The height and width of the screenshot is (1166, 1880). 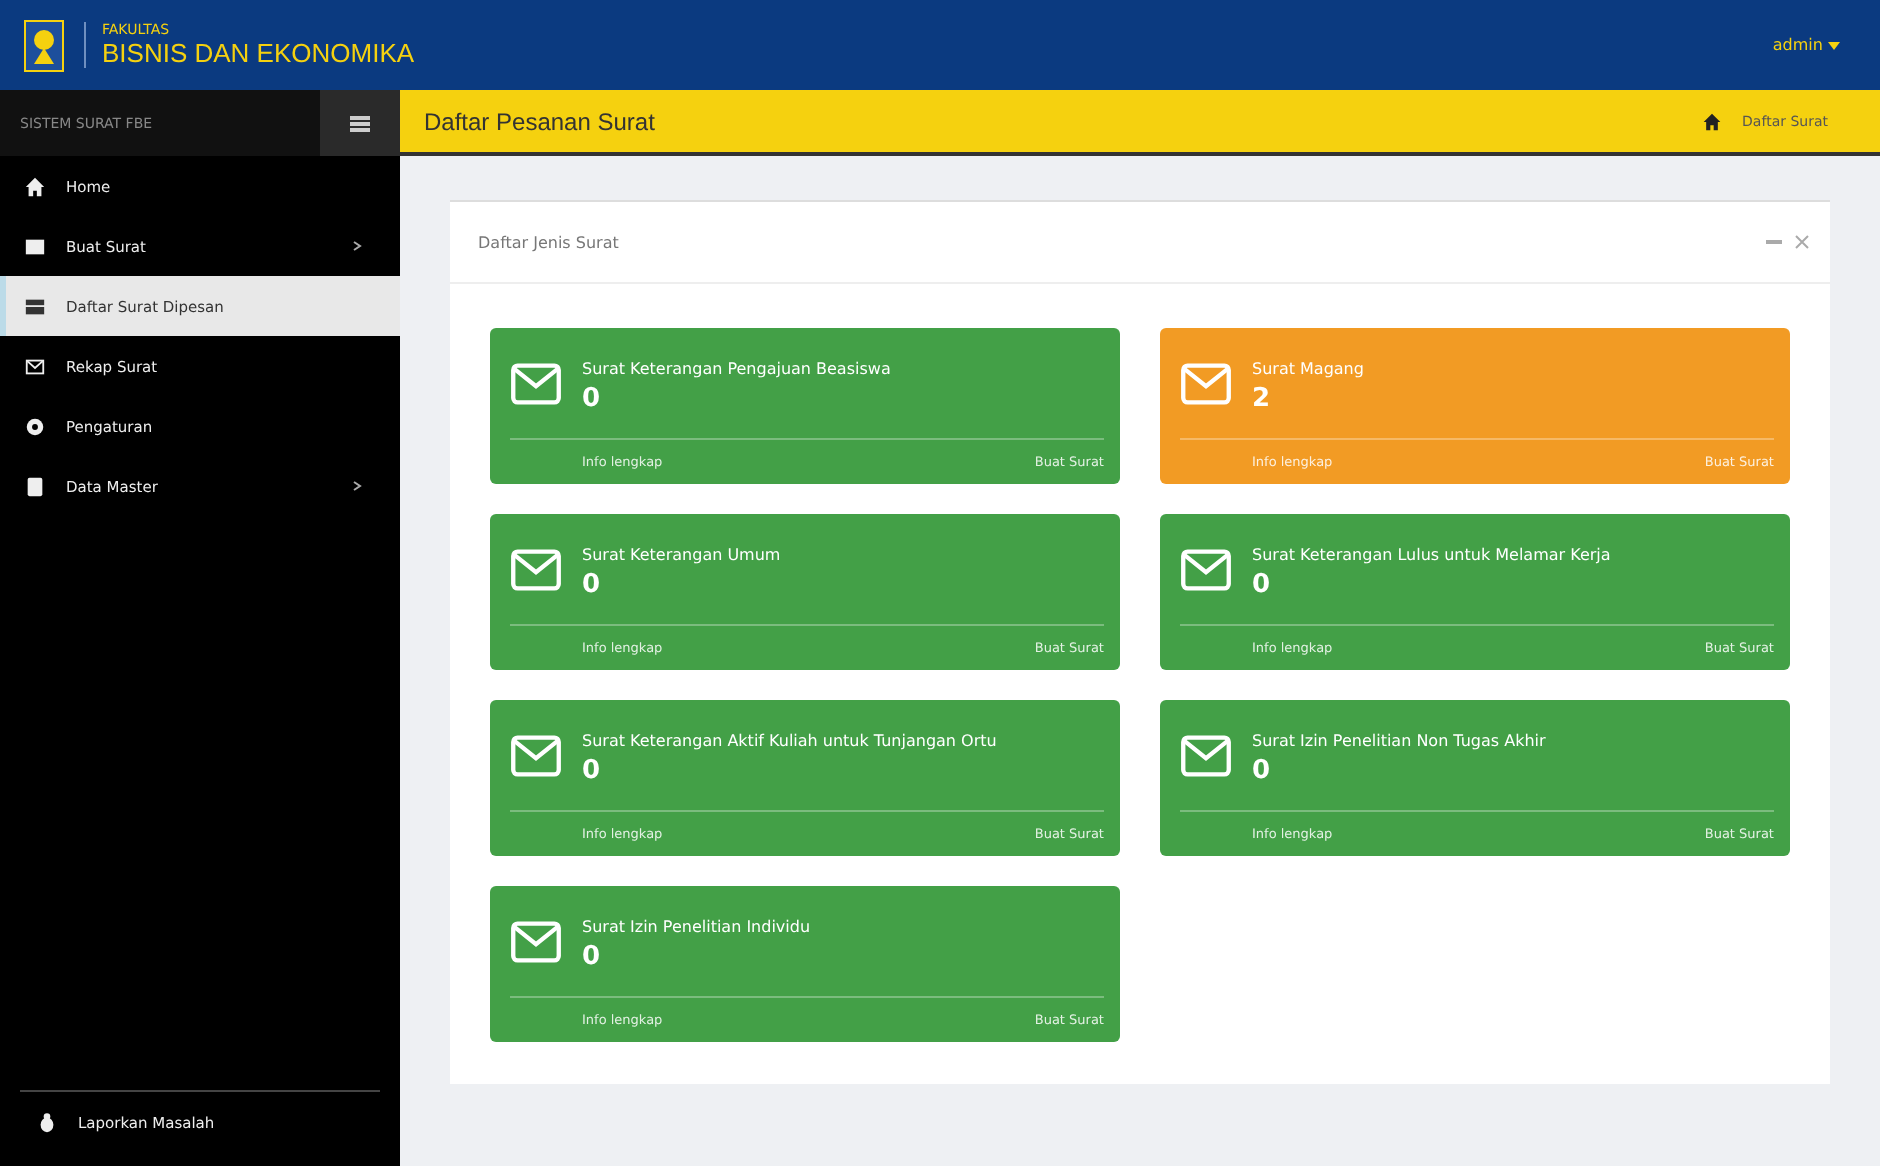 I want to click on menu-icon, so click(x=360, y=123).